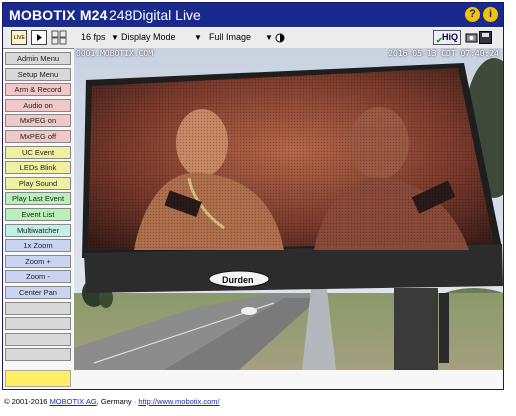 This screenshot has width=516, height=416. I want to click on sidebar-item-setup-menu: Setup Menu, so click(38, 74).